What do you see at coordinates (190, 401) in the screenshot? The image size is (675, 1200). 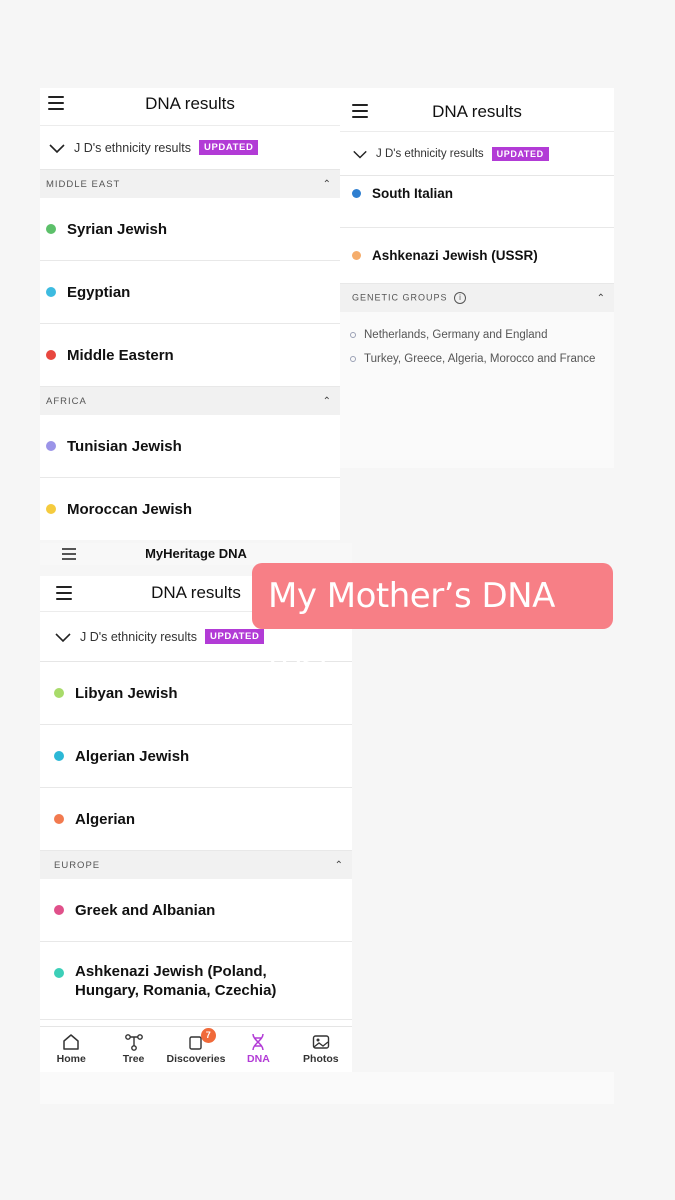 I see `section-header-africa: AFRICA ⌃` at bounding box center [190, 401].